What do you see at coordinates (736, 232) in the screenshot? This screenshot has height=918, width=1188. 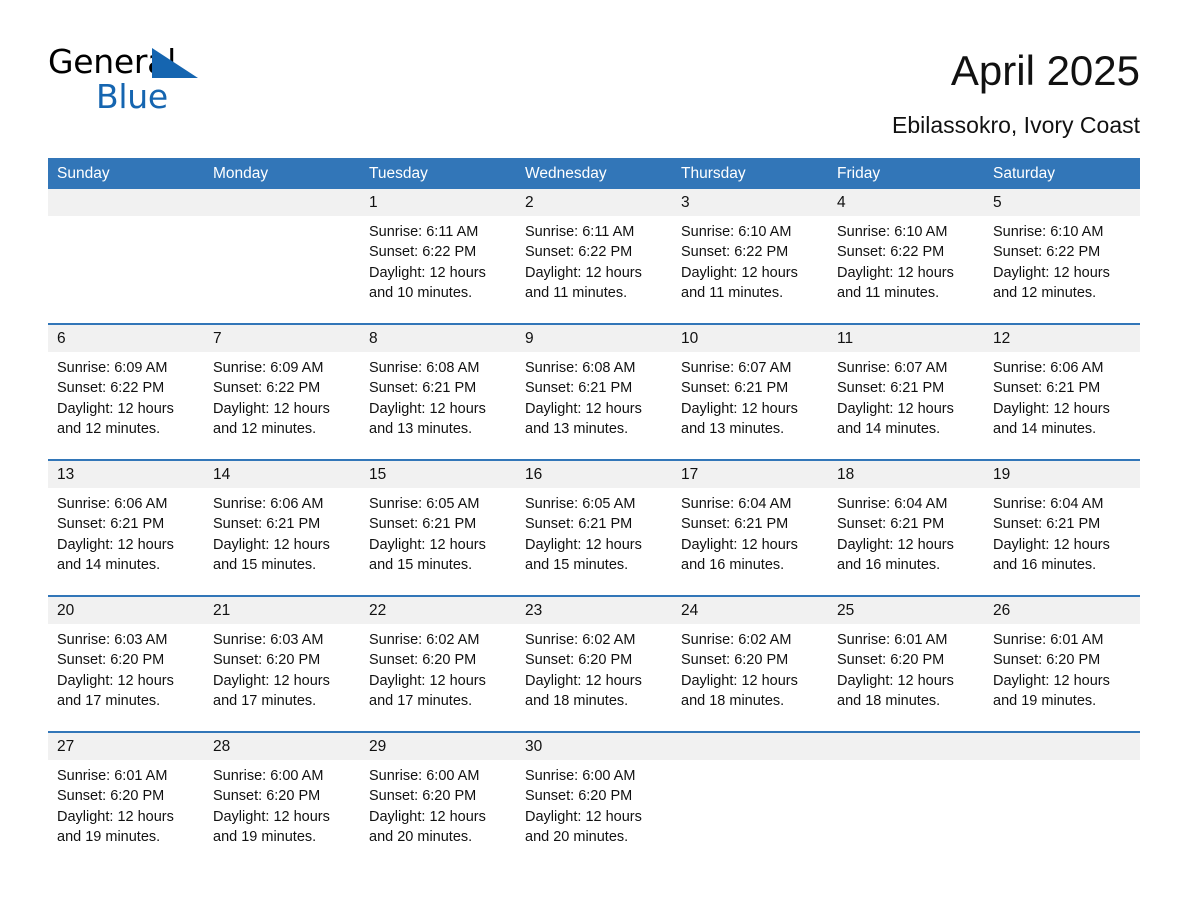 I see `day-detail-line: Sunrise: 6:10 AM` at bounding box center [736, 232].